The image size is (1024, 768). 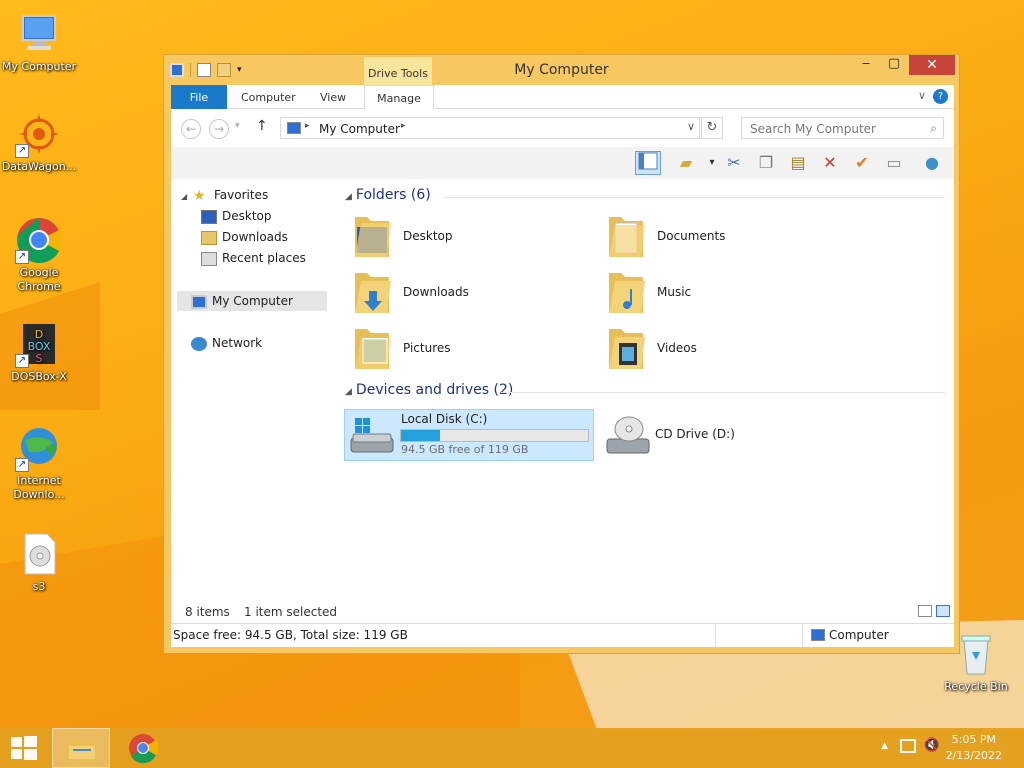 I want to click on search-icon: ⌕, so click(x=933, y=128).